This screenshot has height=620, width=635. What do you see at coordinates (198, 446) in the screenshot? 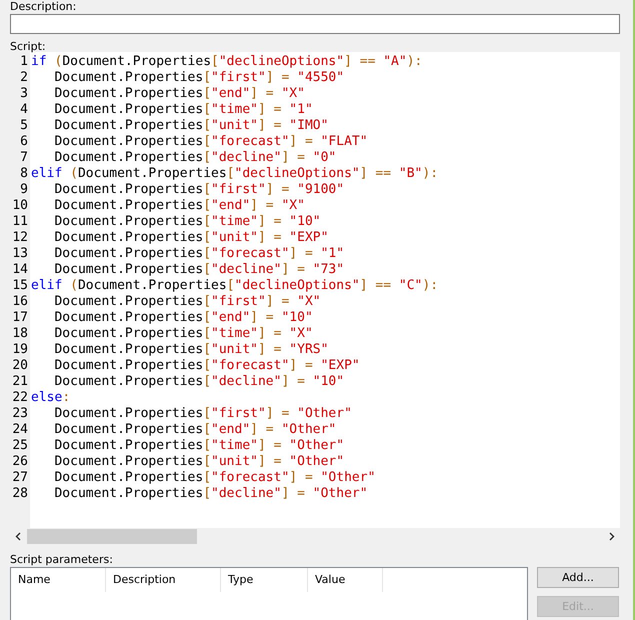
I see `code-line: Document.Properties["time"] = "Other"` at bounding box center [198, 446].